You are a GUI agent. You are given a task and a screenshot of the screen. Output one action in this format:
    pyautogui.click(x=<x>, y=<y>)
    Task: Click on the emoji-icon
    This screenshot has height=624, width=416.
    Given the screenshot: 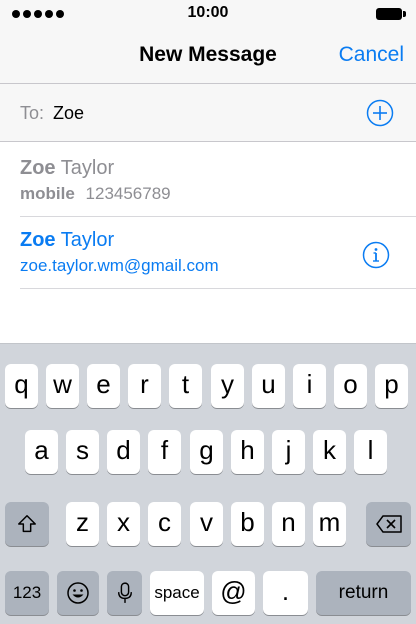 What is the action you would take?
    pyautogui.click(x=78, y=593)
    